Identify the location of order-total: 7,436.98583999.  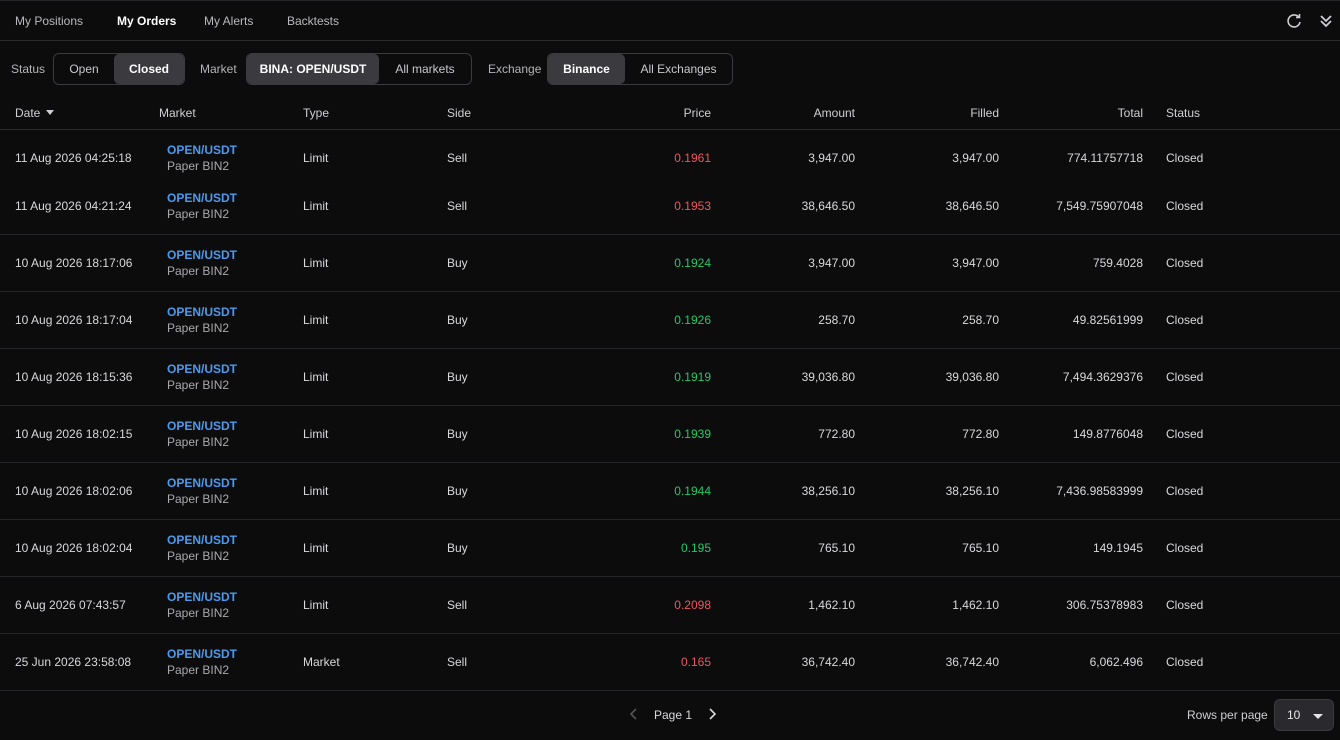
(1099, 491).